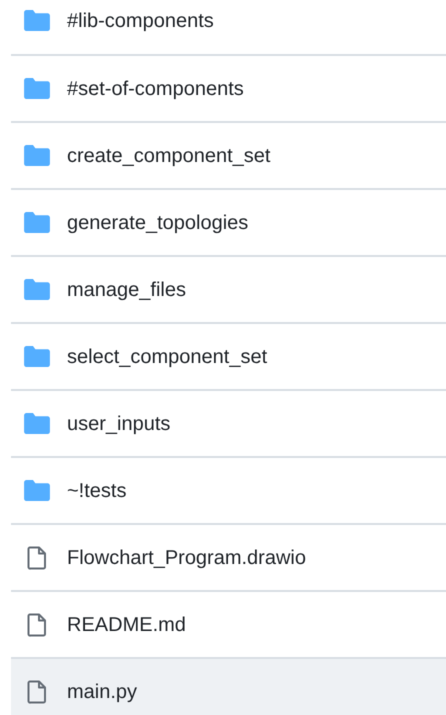 Image resolution: width=446 pixels, height=715 pixels. Describe the element at coordinates (228, 686) in the screenshot. I see `file-row: main.py` at that location.